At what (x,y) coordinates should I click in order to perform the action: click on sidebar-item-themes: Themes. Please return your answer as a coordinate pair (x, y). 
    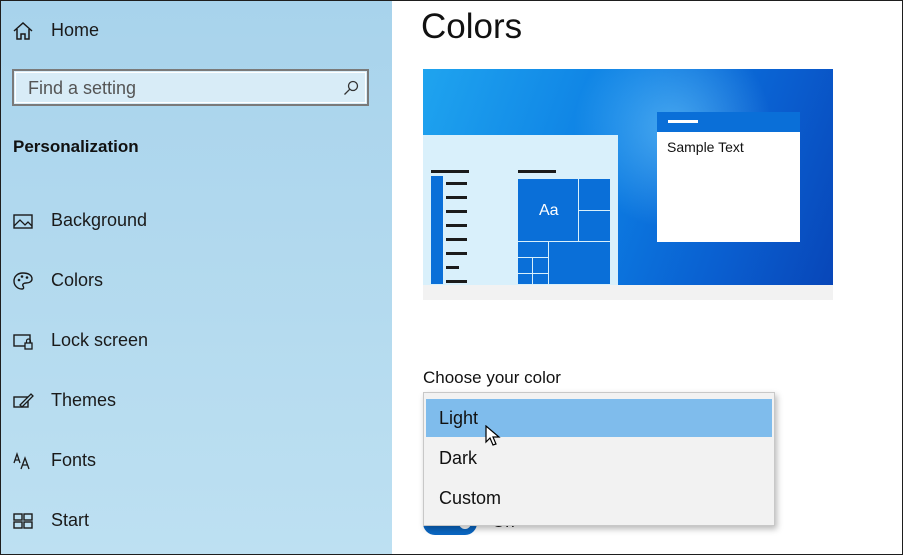
    Looking at the image, I should click on (196, 401).